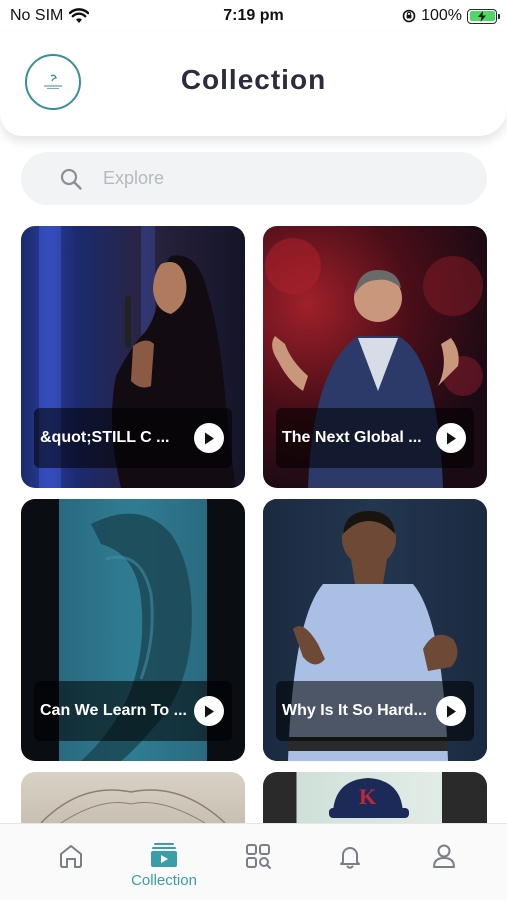  I want to click on bell-icon, so click(350, 858).